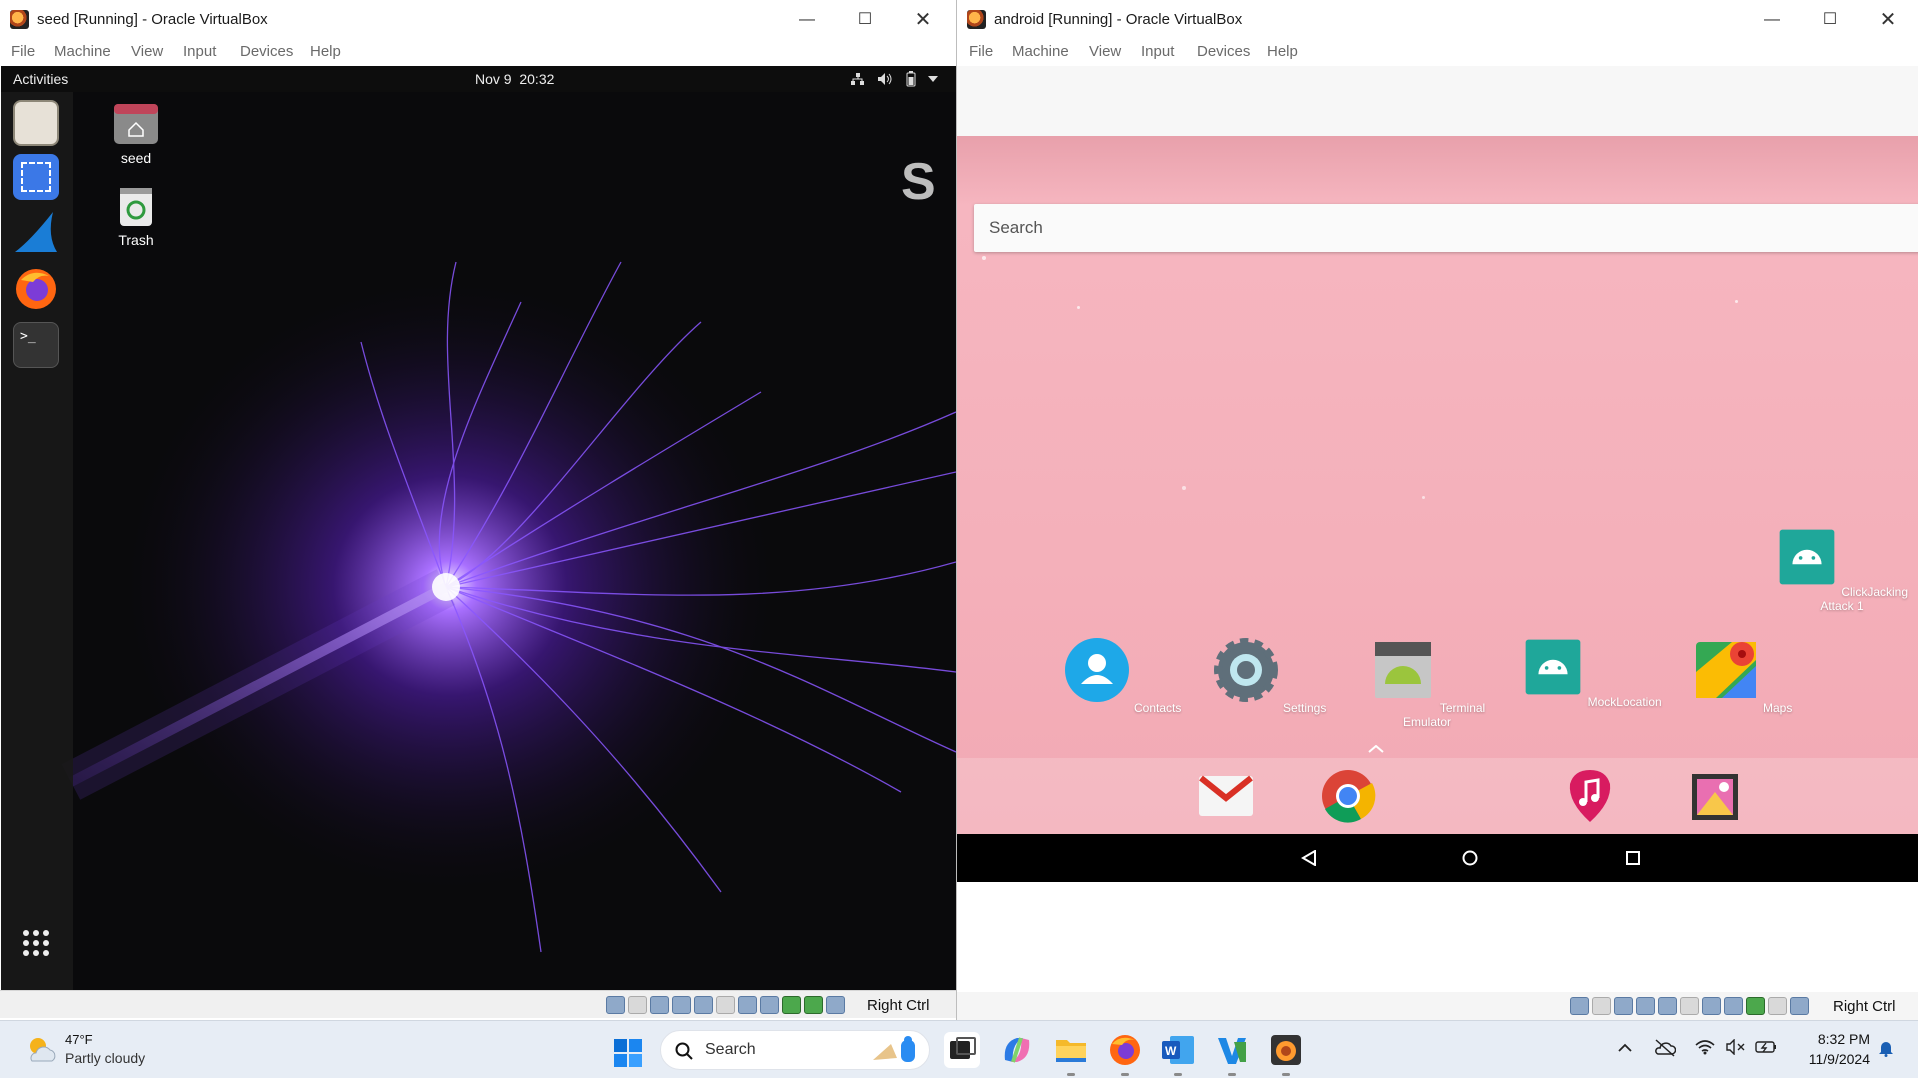 The image size is (1918, 1078). What do you see at coordinates (1178, 1050) in the screenshot?
I see `word-icon: W` at bounding box center [1178, 1050].